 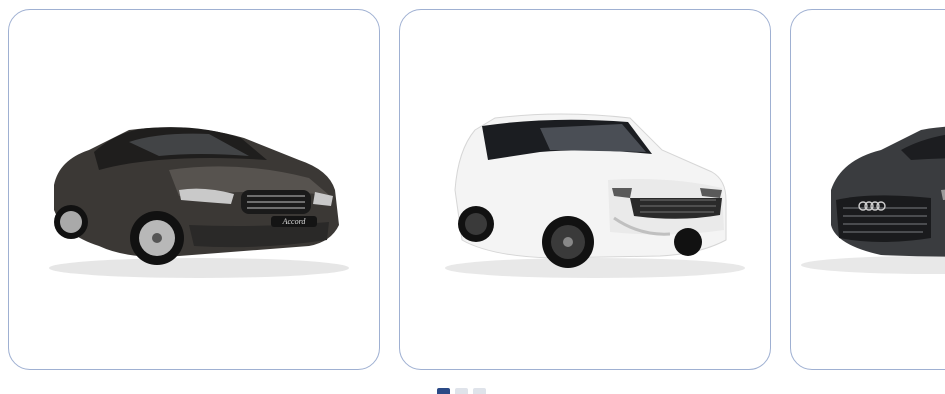 I want to click on carousel-pagination, so click(x=461, y=391).